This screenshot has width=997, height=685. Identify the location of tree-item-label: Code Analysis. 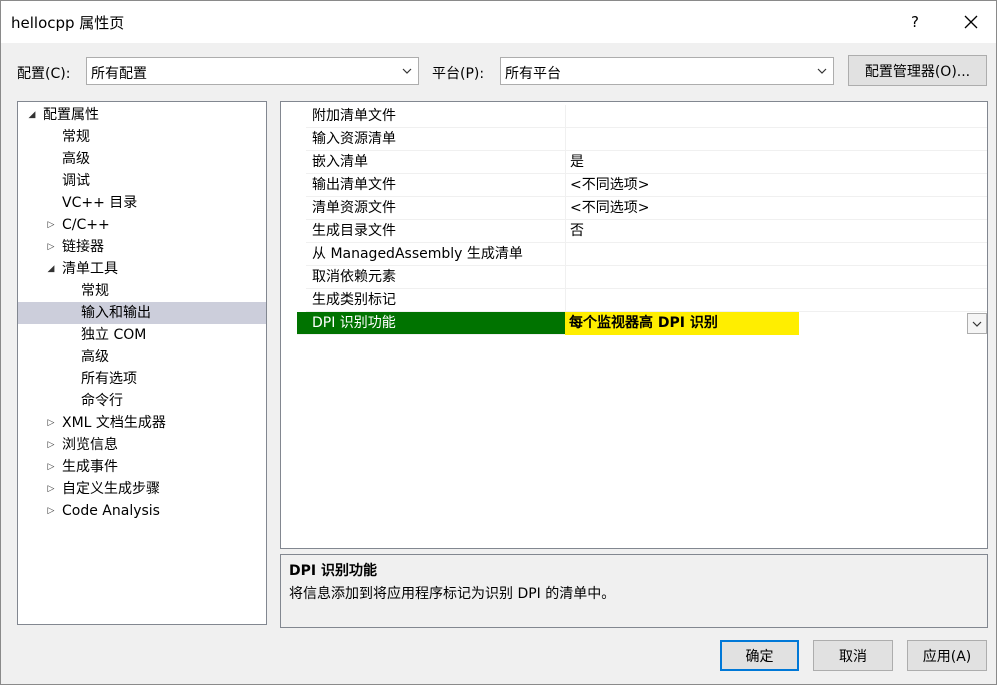
(111, 511).